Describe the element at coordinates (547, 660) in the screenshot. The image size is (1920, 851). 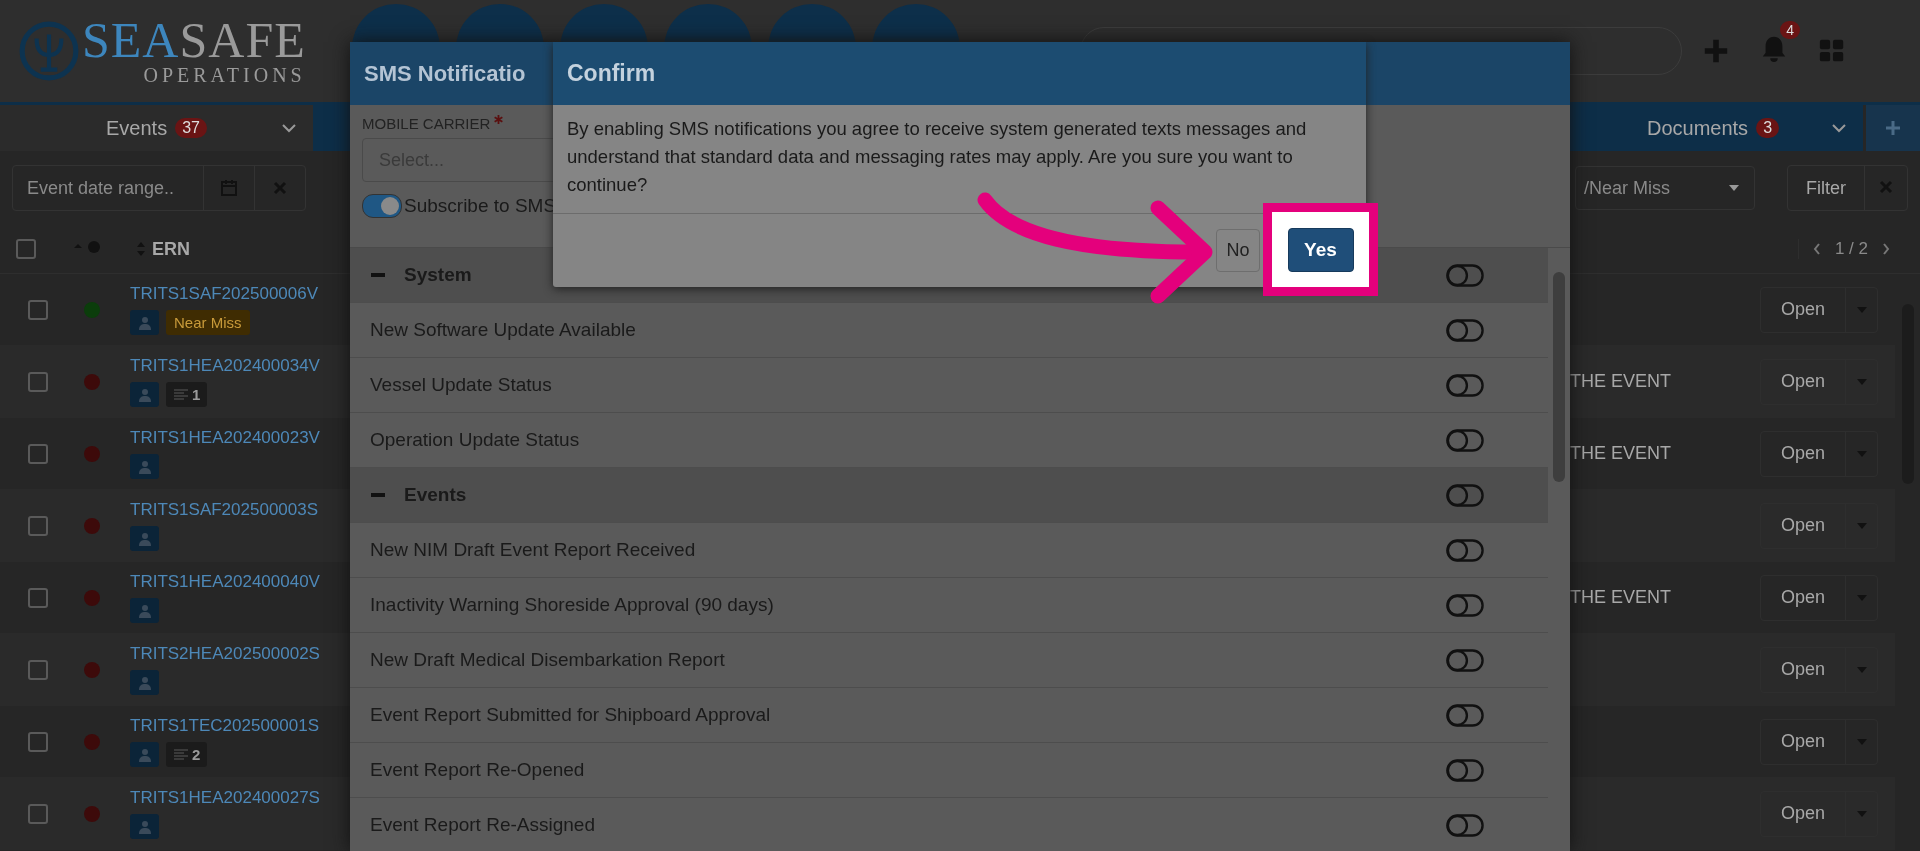
I see `notification-option: New Draft Medical Disembarkation Report` at that location.